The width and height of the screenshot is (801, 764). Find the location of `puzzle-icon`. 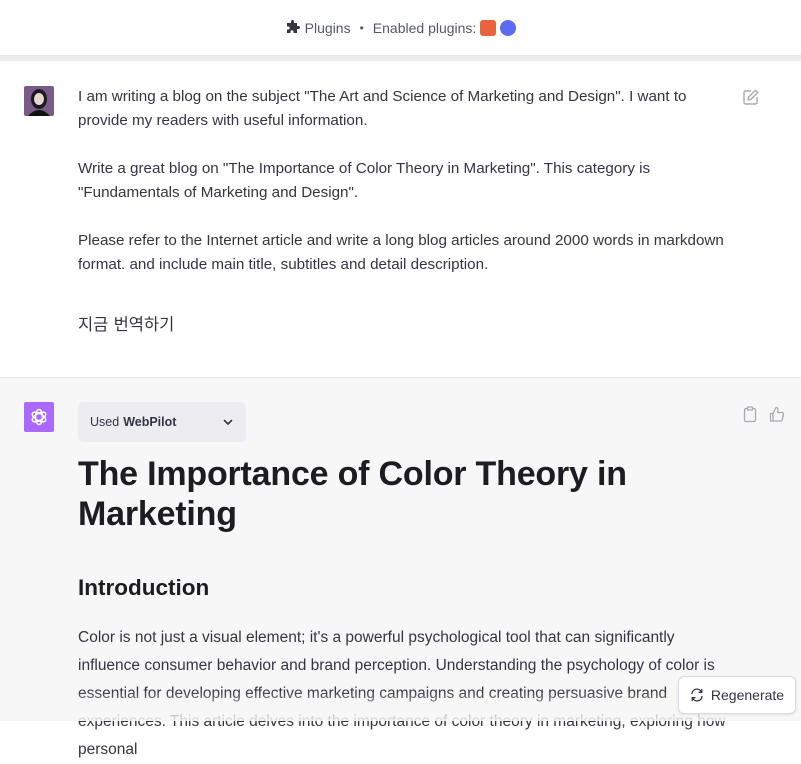

puzzle-icon is located at coordinates (293, 26).